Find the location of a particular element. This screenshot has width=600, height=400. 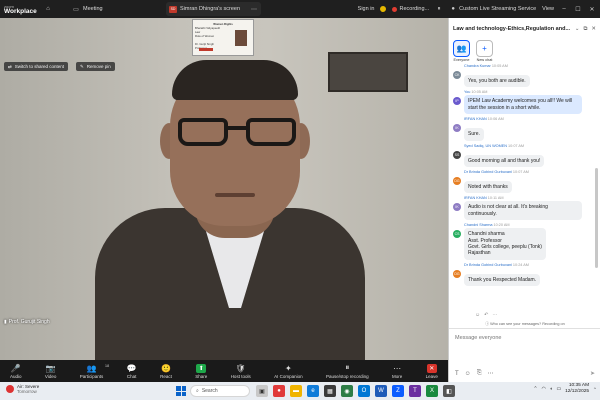

toolbar-video-button: 📷 Video is located at coordinates (50, 371).